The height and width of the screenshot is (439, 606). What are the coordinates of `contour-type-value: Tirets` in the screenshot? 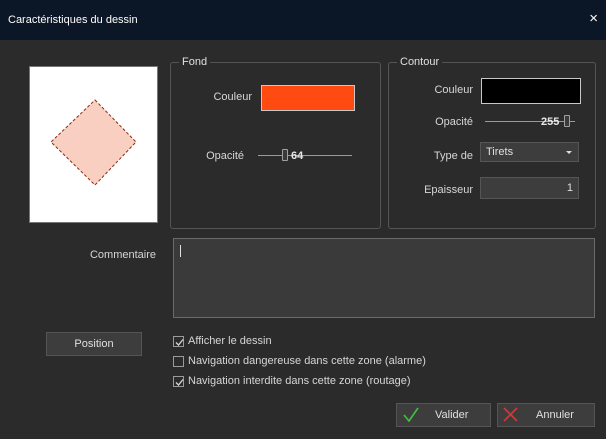 It's located at (500, 152).